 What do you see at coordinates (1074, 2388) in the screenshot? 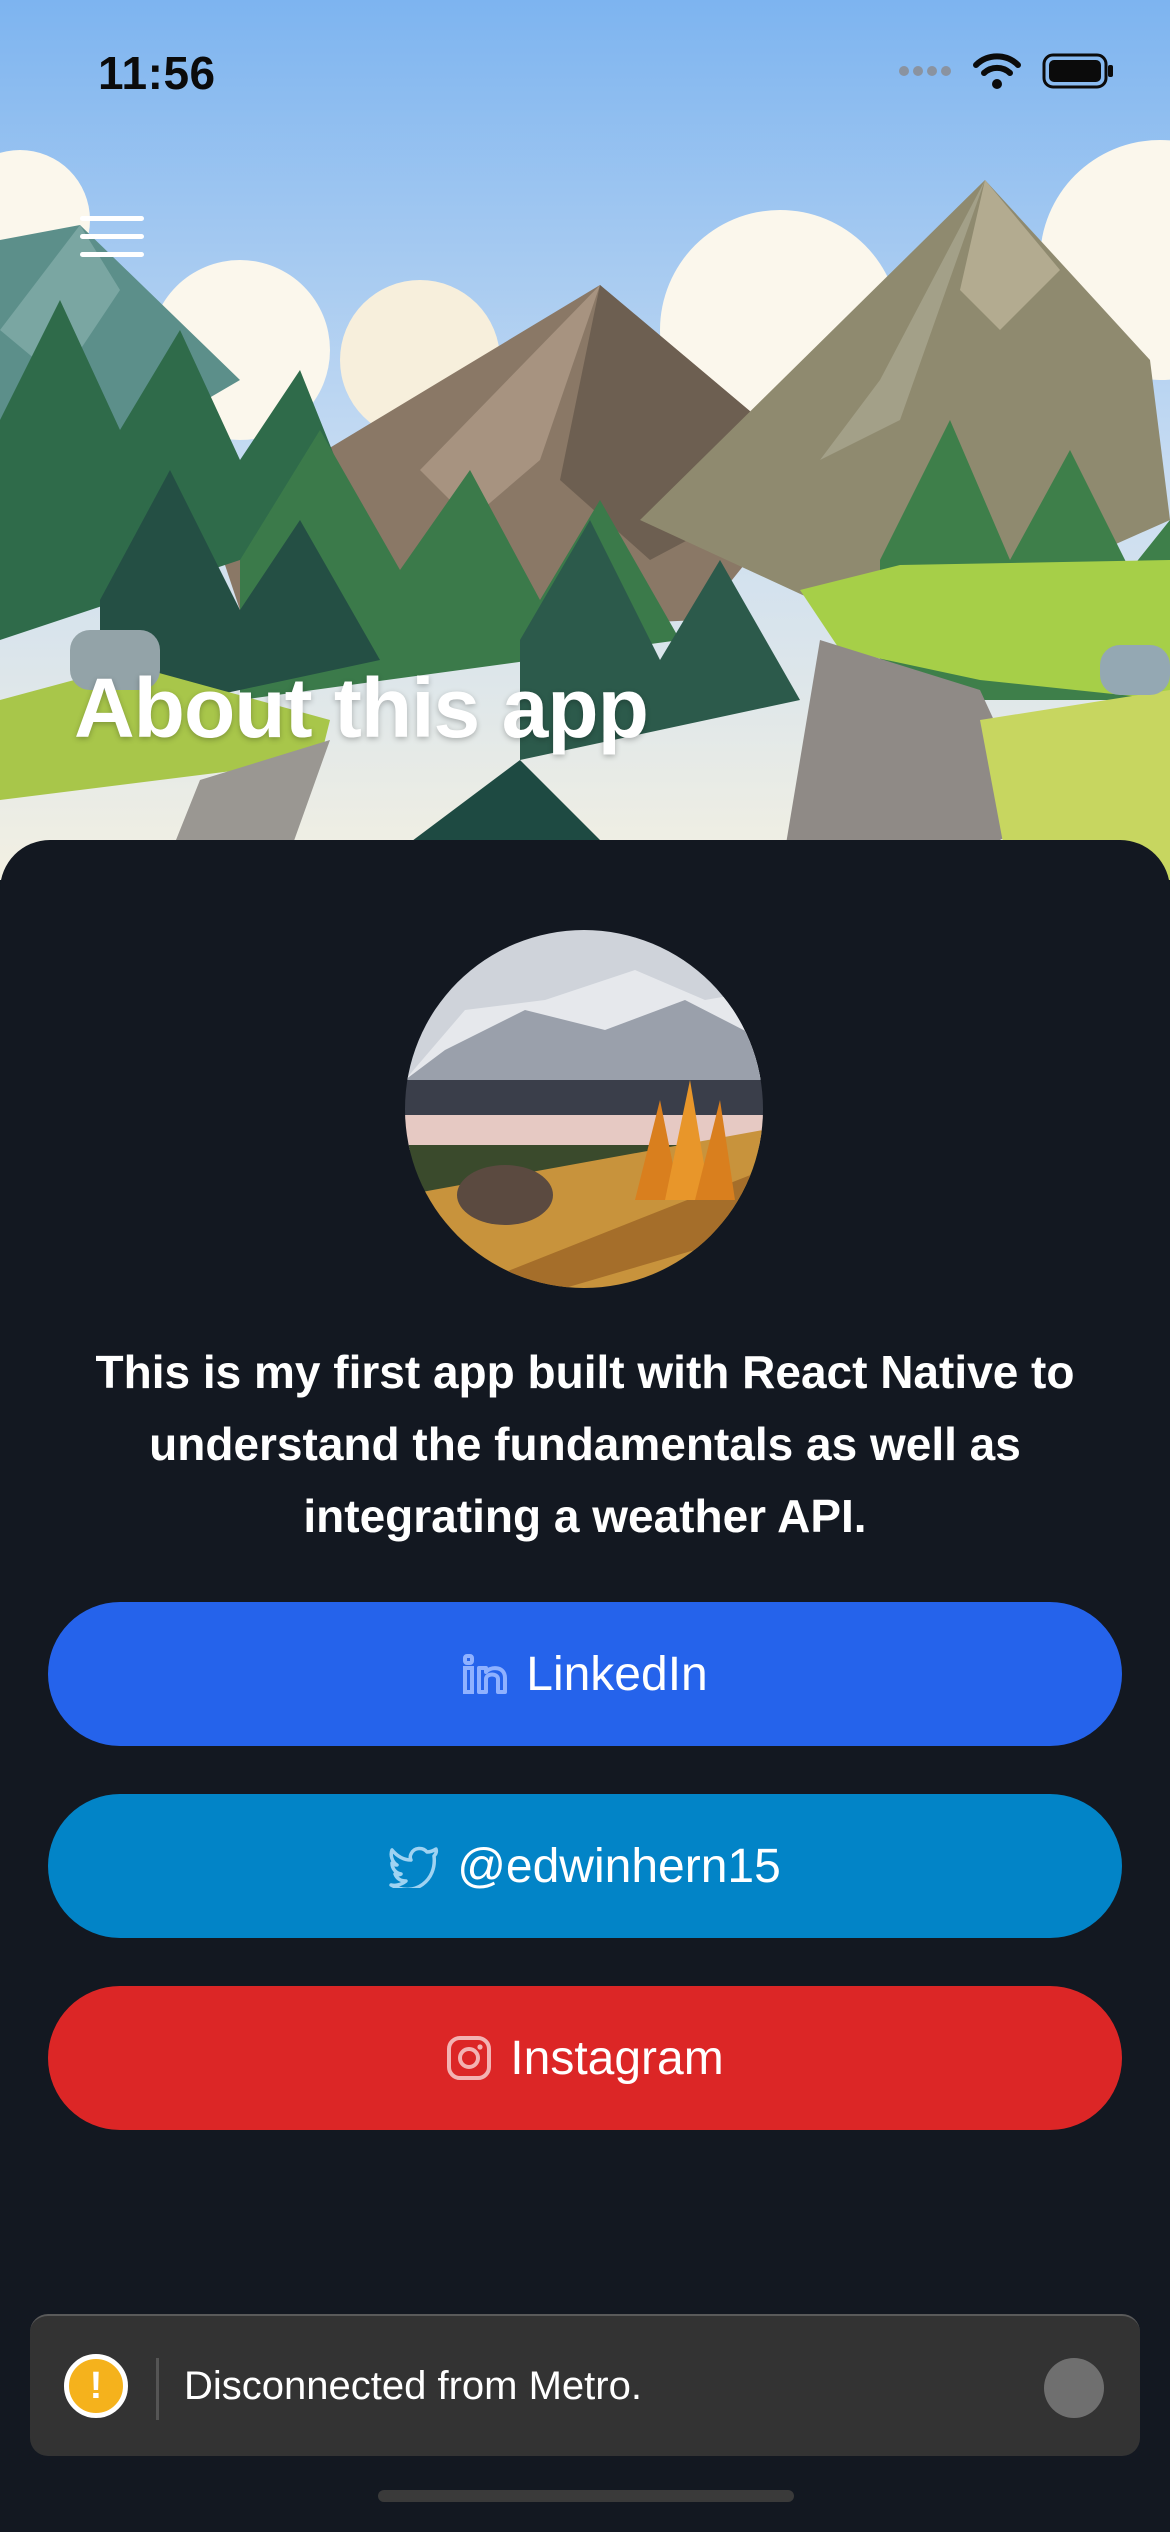
I see `toast-dismiss-button` at bounding box center [1074, 2388].